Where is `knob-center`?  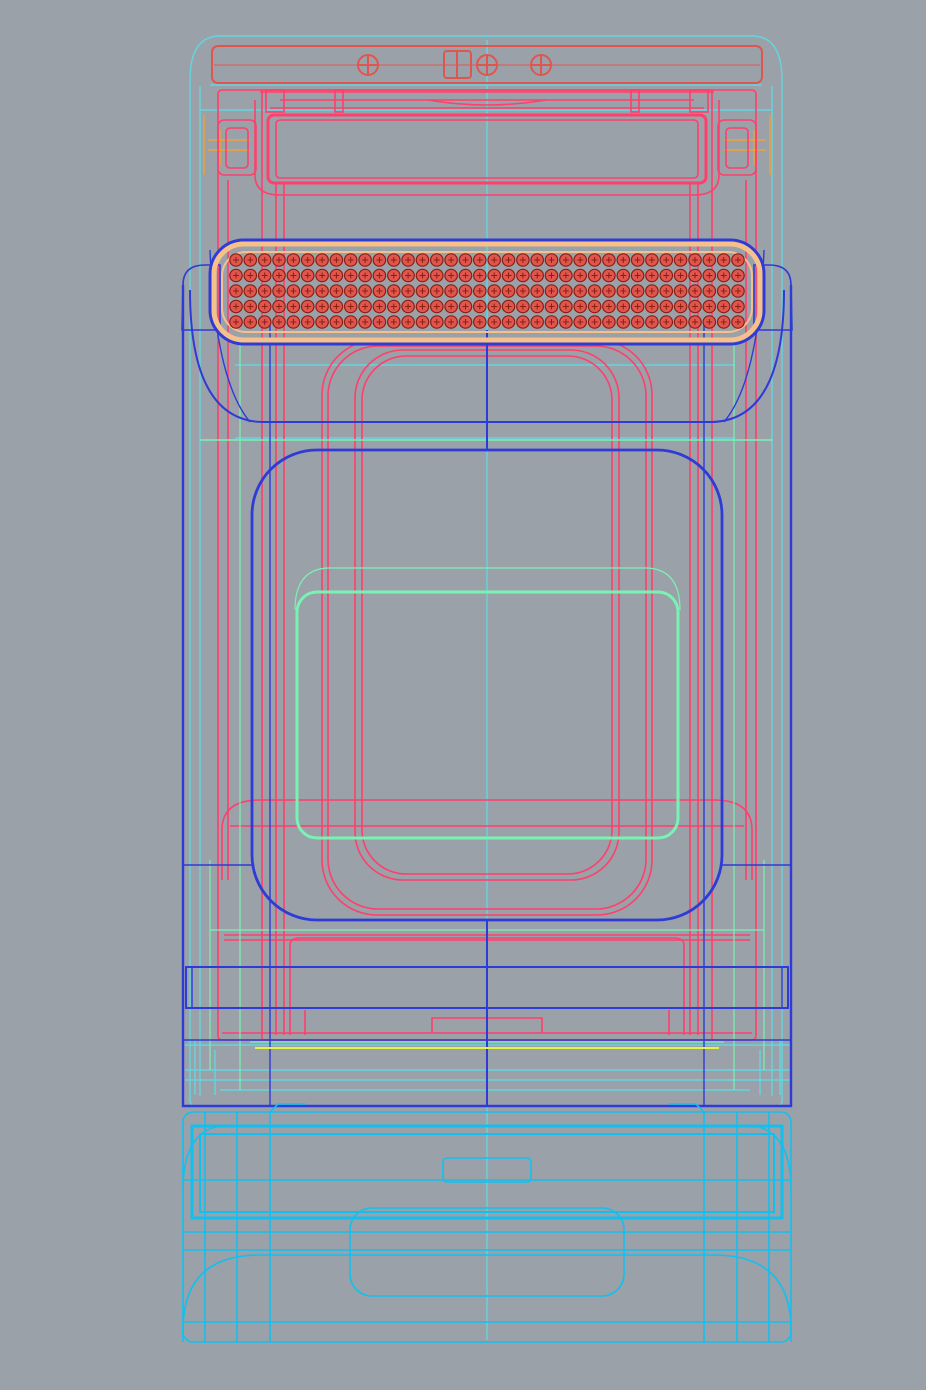 knob-center is located at coordinates (487, 65).